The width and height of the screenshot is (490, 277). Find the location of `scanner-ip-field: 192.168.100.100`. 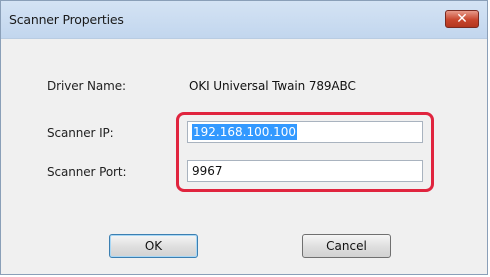

scanner-ip-field: 192.168.100.100 is located at coordinates (305, 132).